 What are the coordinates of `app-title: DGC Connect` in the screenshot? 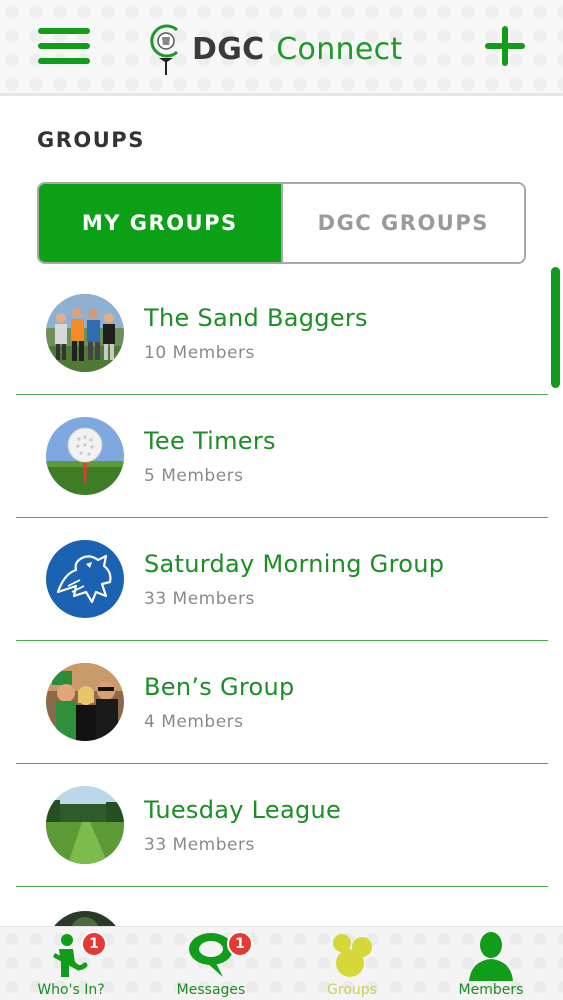 It's located at (297, 49).